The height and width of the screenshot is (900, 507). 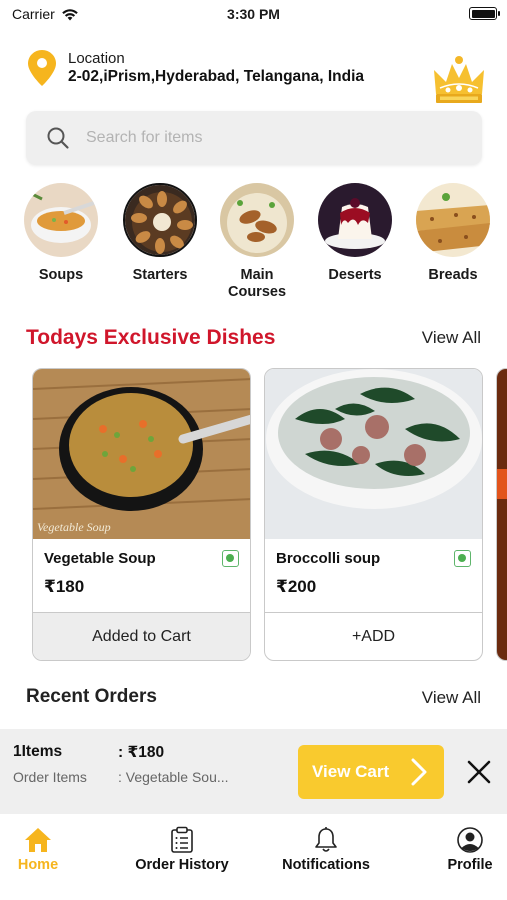 What do you see at coordinates (216, 76) in the screenshot?
I see `location-address: 2-02,iPrism,Hyderabad, Telangana, India` at bounding box center [216, 76].